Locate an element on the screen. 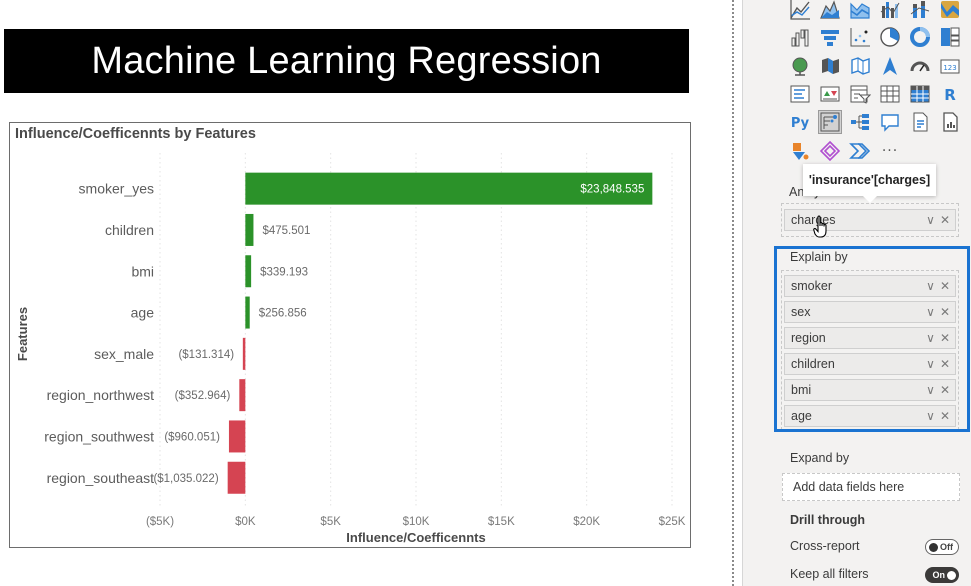 This screenshot has height=586, width=971. table-icon is located at coordinates (890, 94).